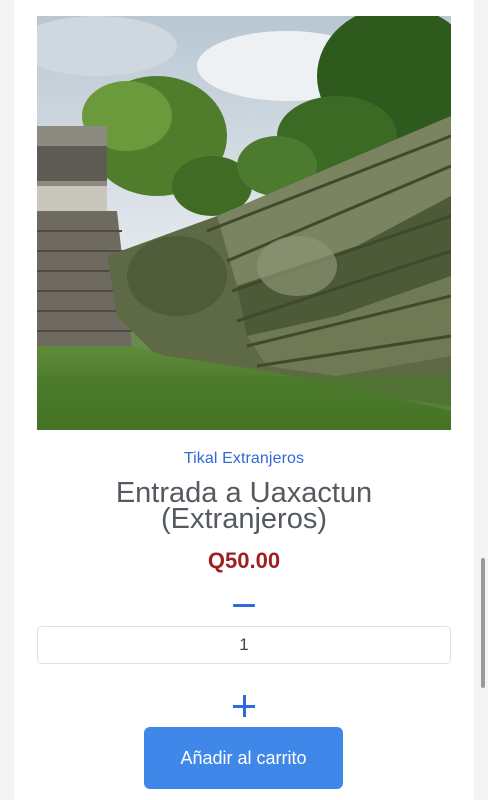 The height and width of the screenshot is (800, 488). Describe the element at coordinates (244, 707) in the screenshot. I see `plus-icon` at that location.